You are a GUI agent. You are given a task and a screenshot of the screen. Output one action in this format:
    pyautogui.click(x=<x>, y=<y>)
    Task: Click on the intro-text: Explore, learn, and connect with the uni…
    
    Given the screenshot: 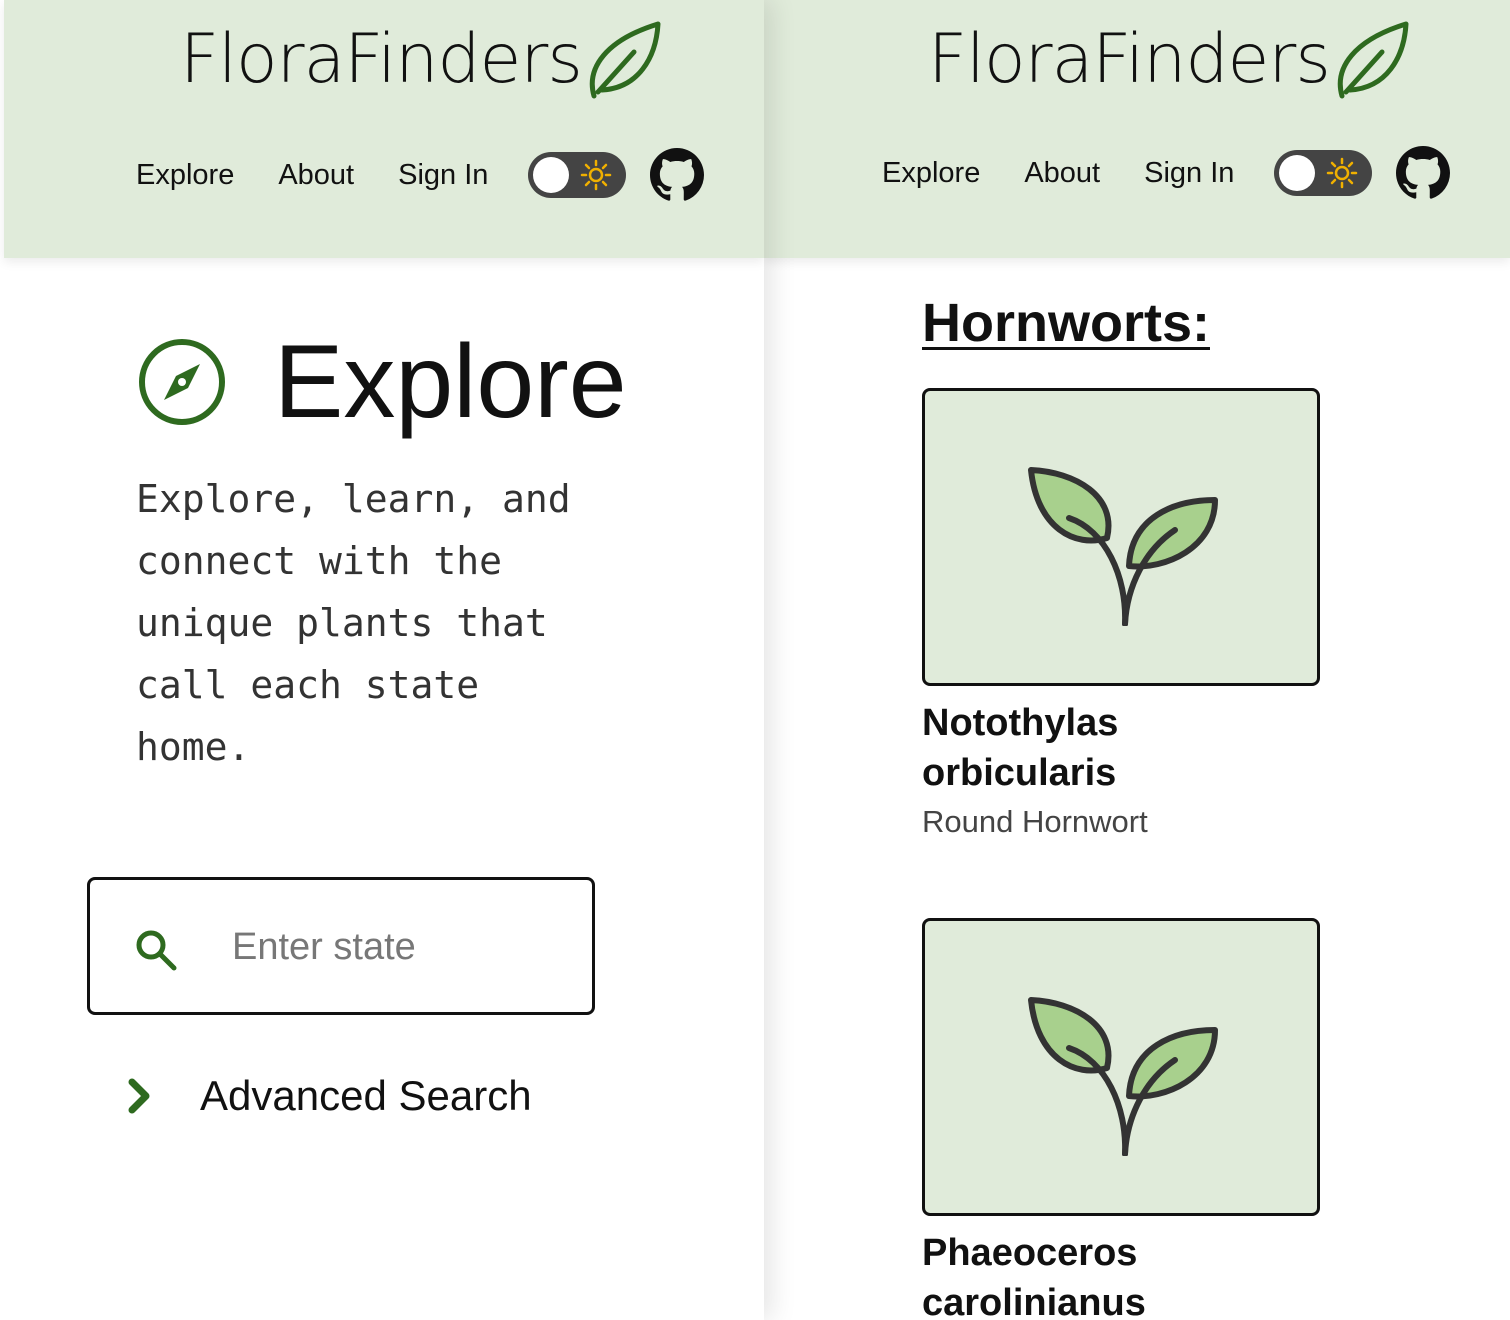 What is the action you would take?
    pyautogui.click(x=353, y=623)
    